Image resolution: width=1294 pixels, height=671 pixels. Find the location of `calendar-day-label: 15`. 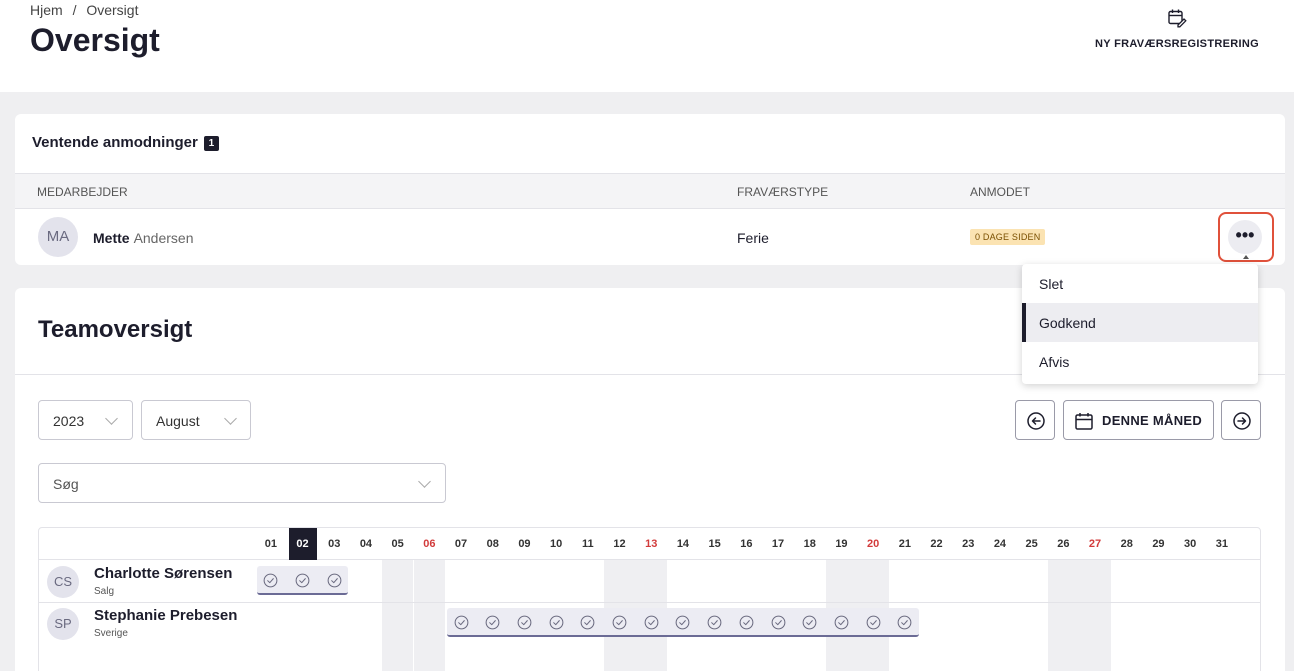

calendar-day-label: 15 is located at coordinates (714, 544).